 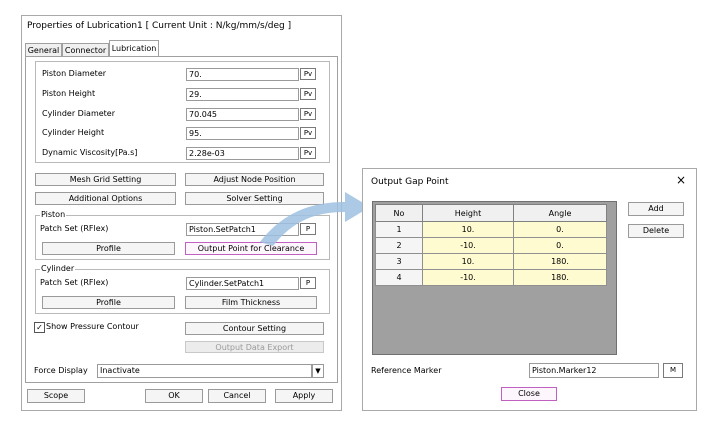 What do you see at coordinates (204, 371) in the screenshot?
I see `force-display-select: Inactivate` at bounding box center [204, 371].